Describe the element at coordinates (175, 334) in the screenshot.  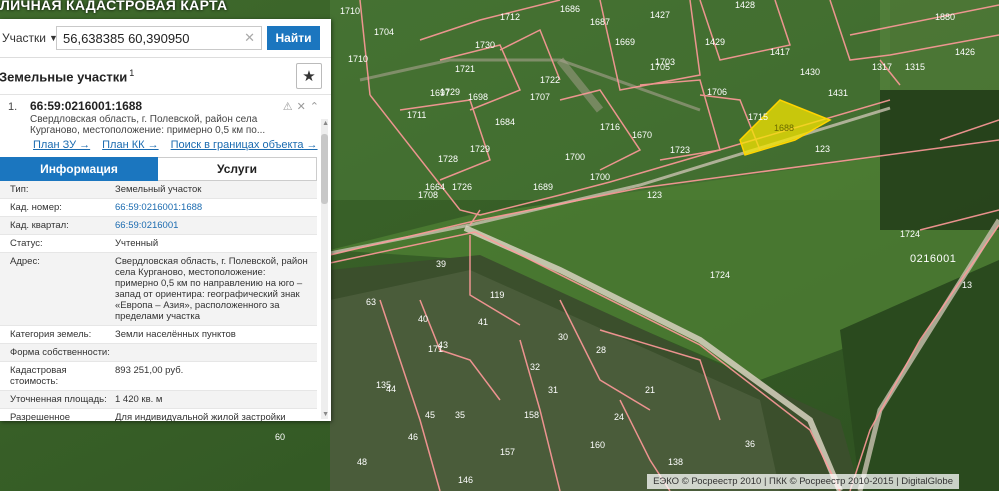
I see `property-value: Земли населённых пунктов` at that location.